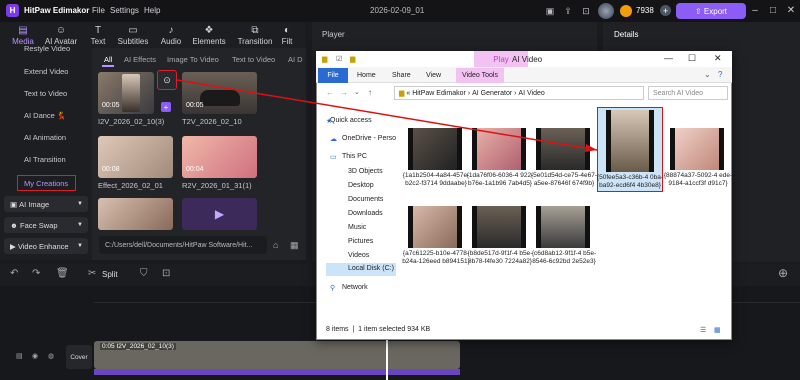  What do you see at coordinates (108, 59) in the screenshot?
I see `filter-all: All` at bounding box center [108, 59].